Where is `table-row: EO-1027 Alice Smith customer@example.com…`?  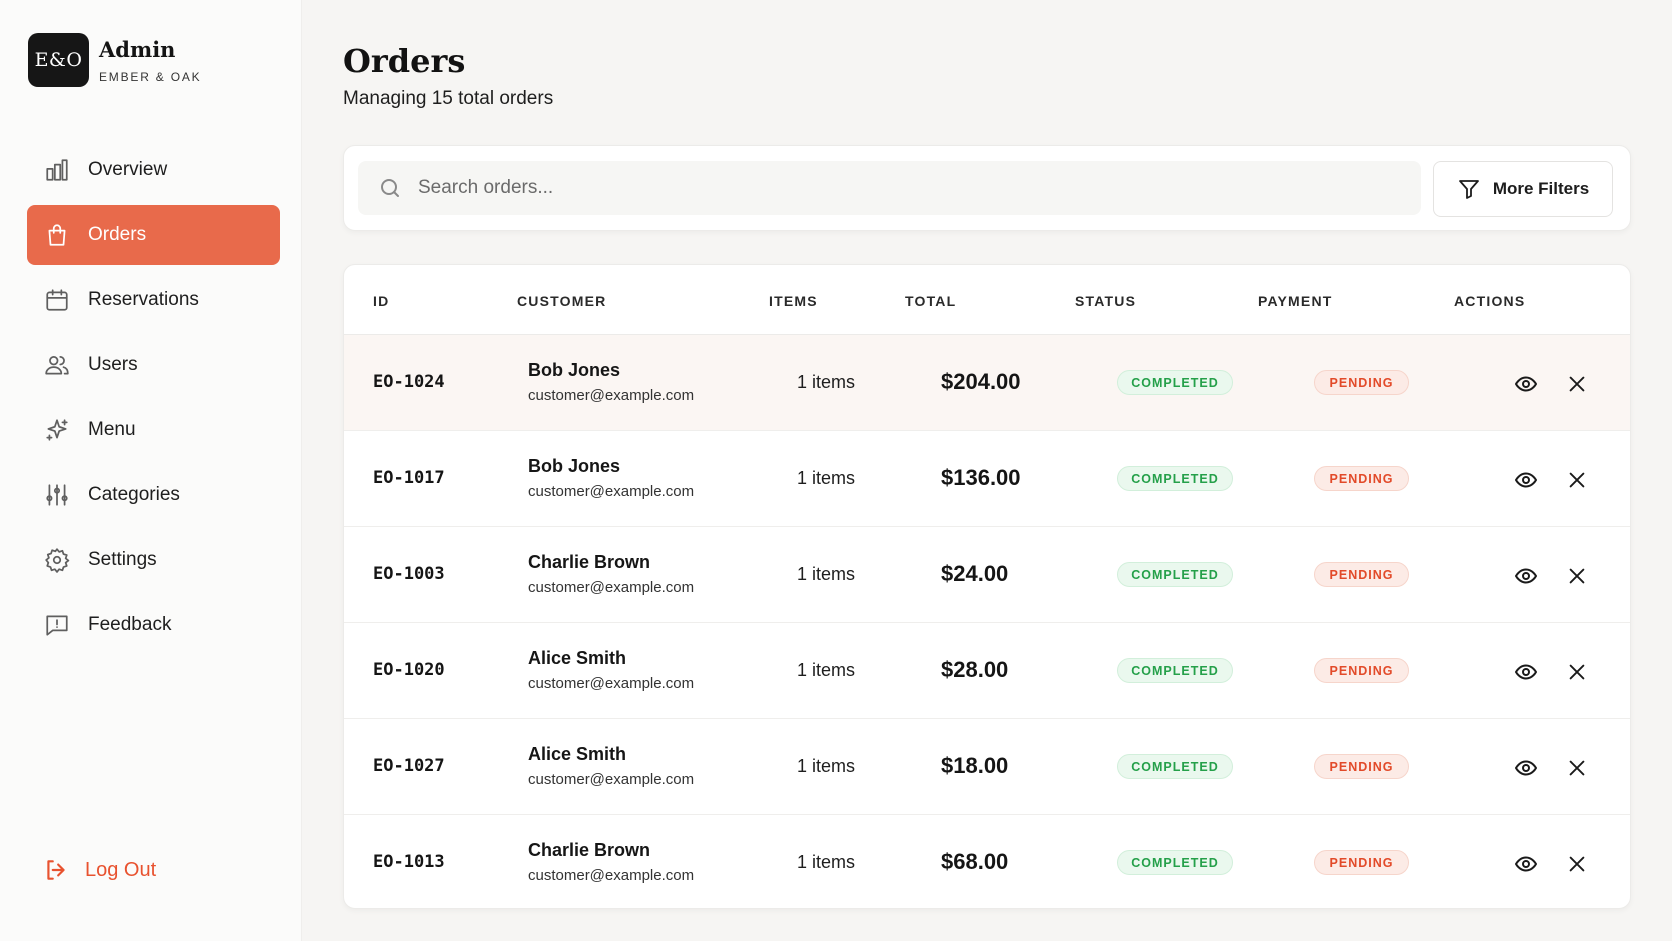
table-row: EO-1027 Alice Smith customer@example.com… is located at coordinates (987, 767).